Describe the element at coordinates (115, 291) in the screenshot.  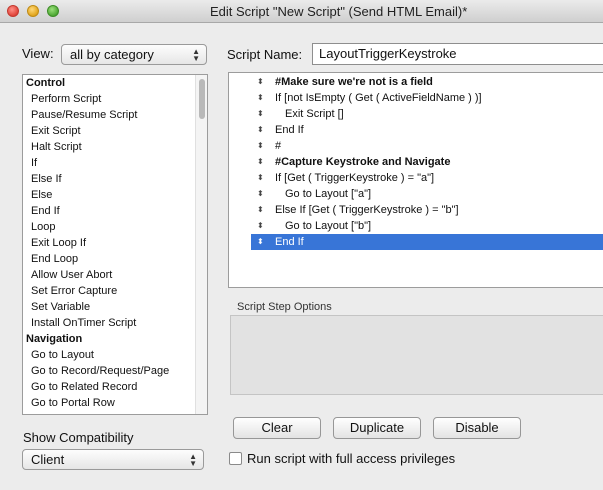
I see `step-item: Set Error Capture` at that location.